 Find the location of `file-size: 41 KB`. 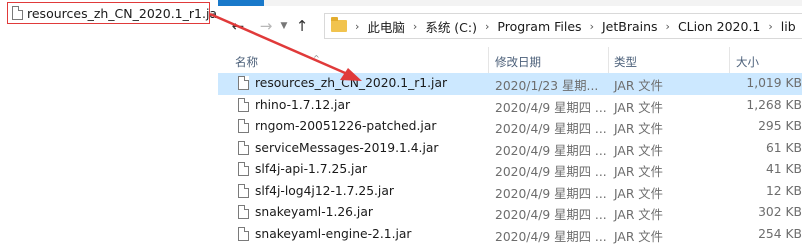

file-size: 41 KB is located at coordinates (783, 169).